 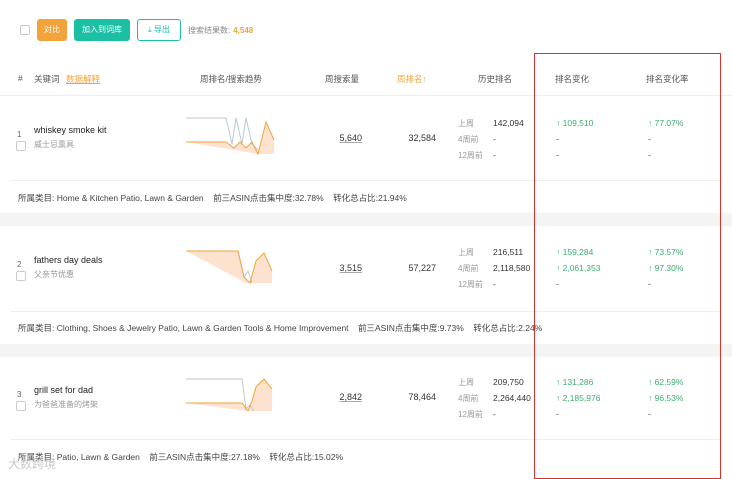 I want to click on history-rank-4w: 2,264,440, so click(x=512, y=398).